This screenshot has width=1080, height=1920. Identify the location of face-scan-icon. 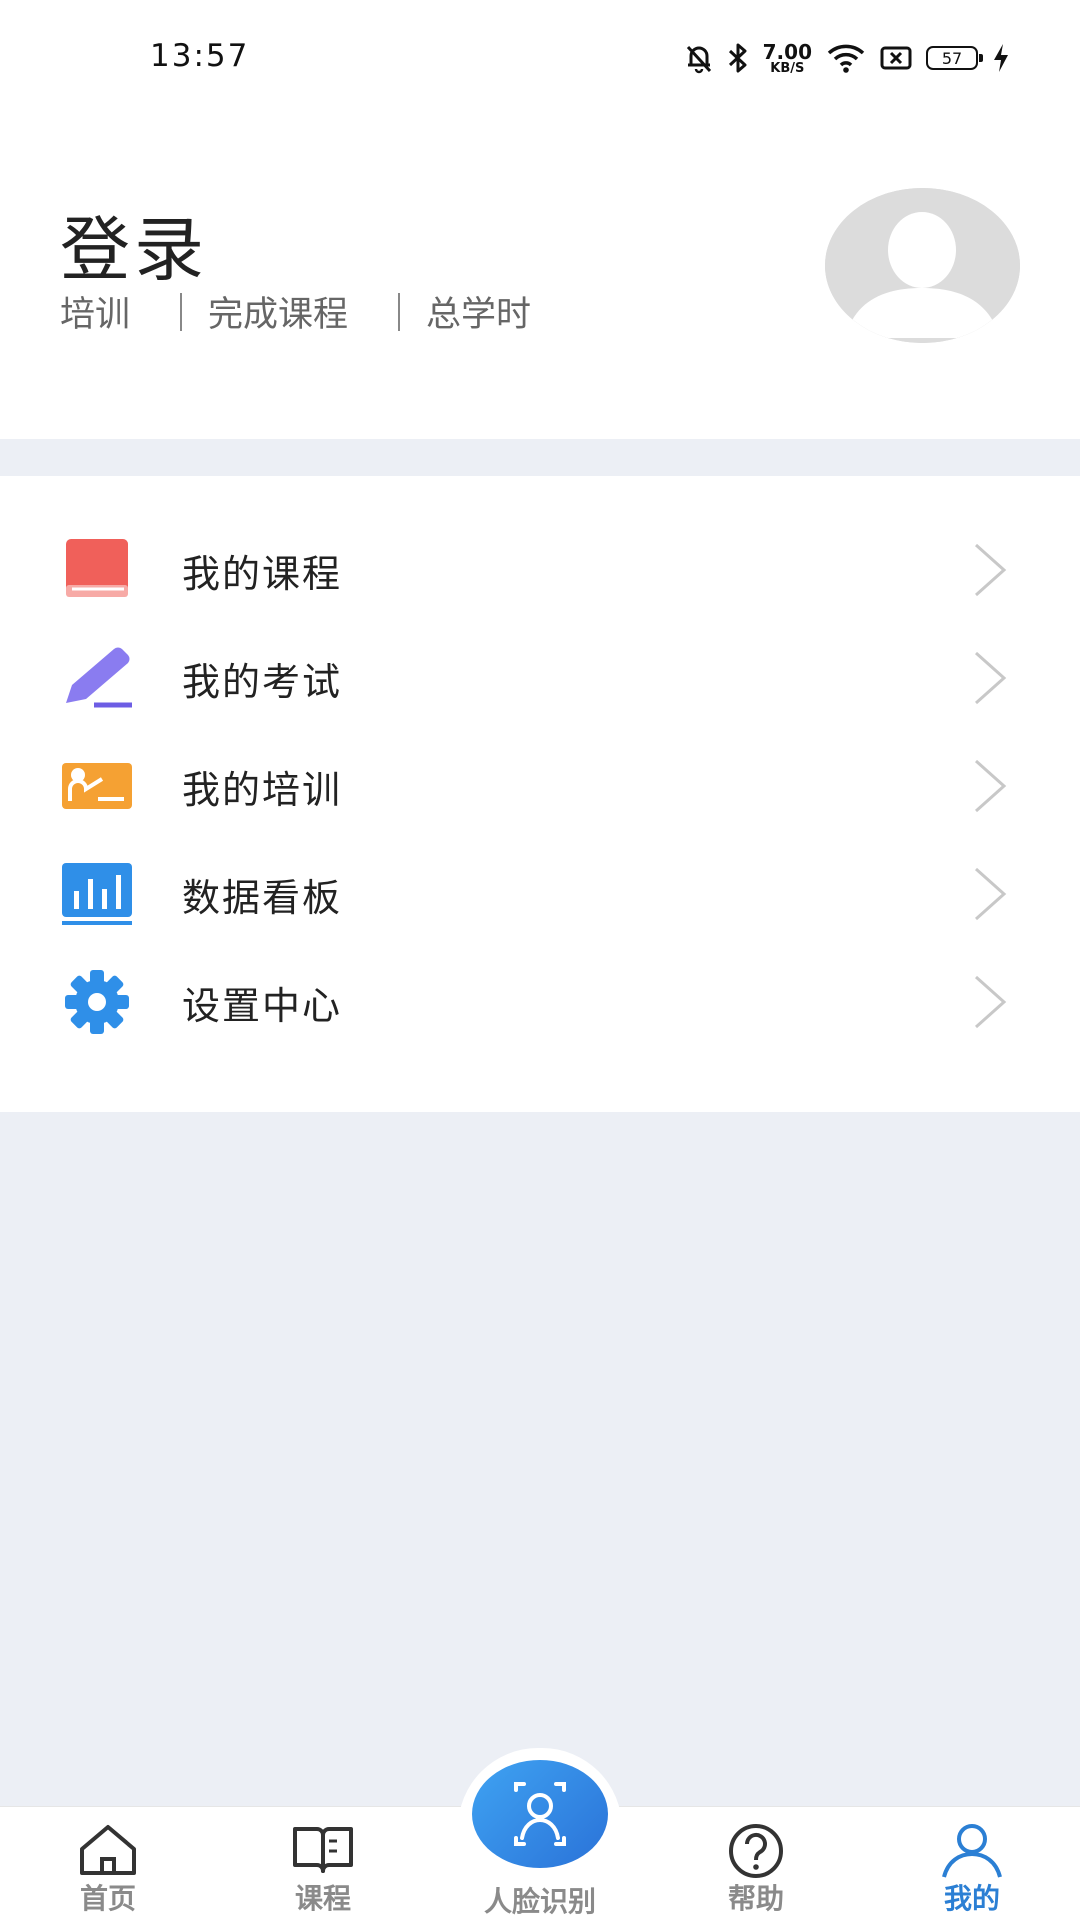
(540, 1814).